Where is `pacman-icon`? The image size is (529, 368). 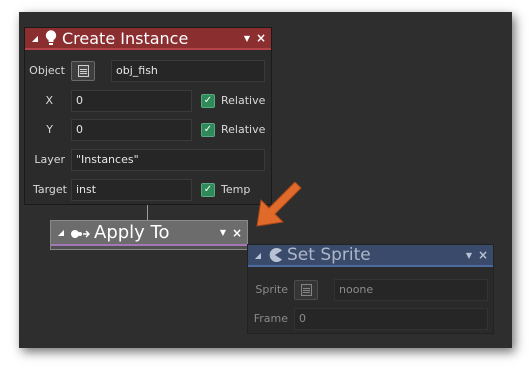 pacman-icon is located at coordinates (275, 255).